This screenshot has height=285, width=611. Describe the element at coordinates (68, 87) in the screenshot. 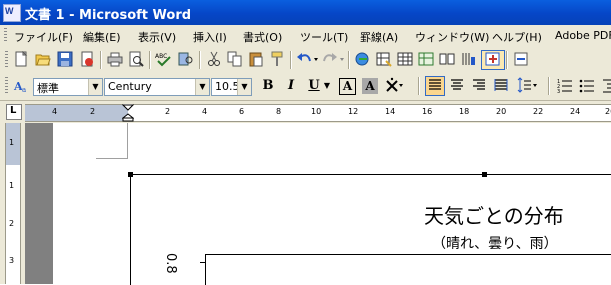

I see `style-combo: 標準 ▼` at that location.